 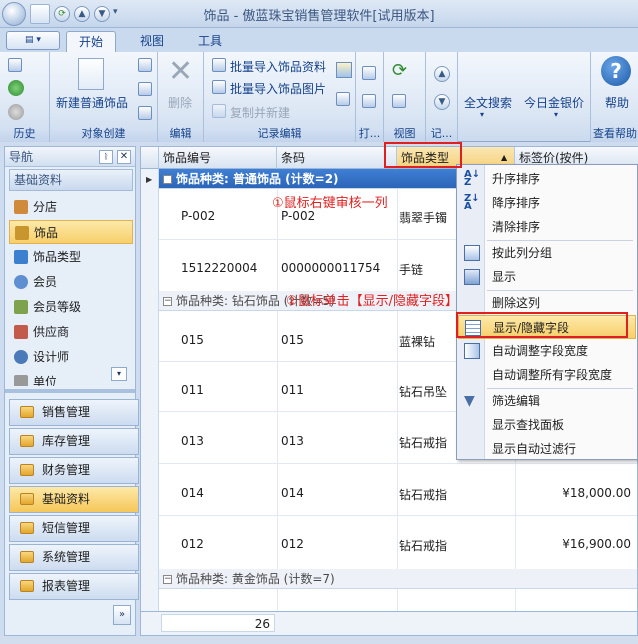 I want to click on menu-item-sort-desc: Z↓ A 降序排序, so click(x=547, y=203).